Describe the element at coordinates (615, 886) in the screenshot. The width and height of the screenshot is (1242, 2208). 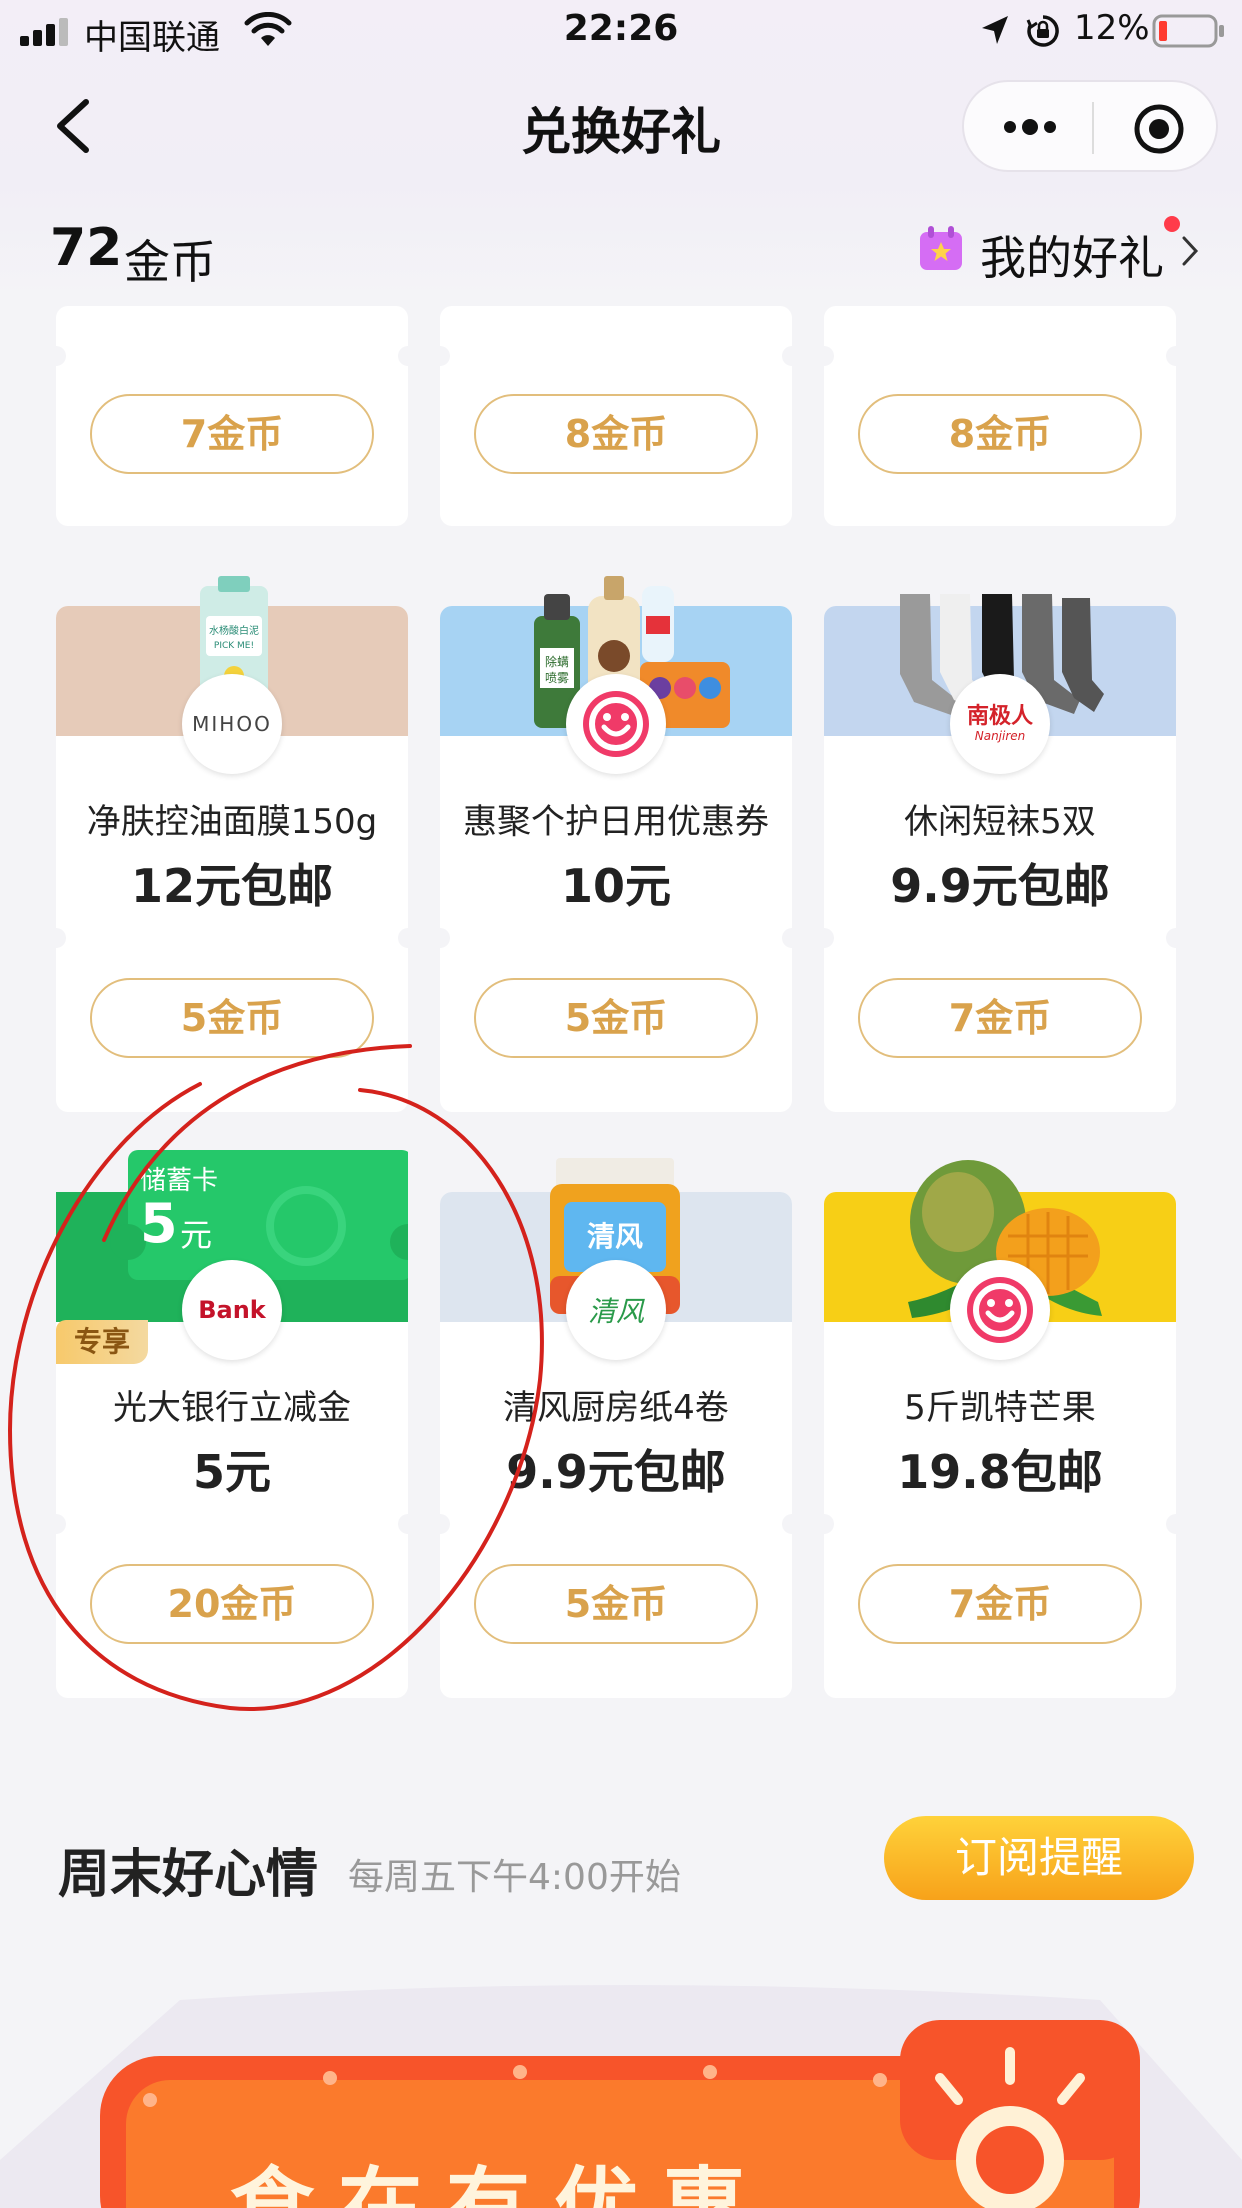
I see `product-price: 10元` at that location.